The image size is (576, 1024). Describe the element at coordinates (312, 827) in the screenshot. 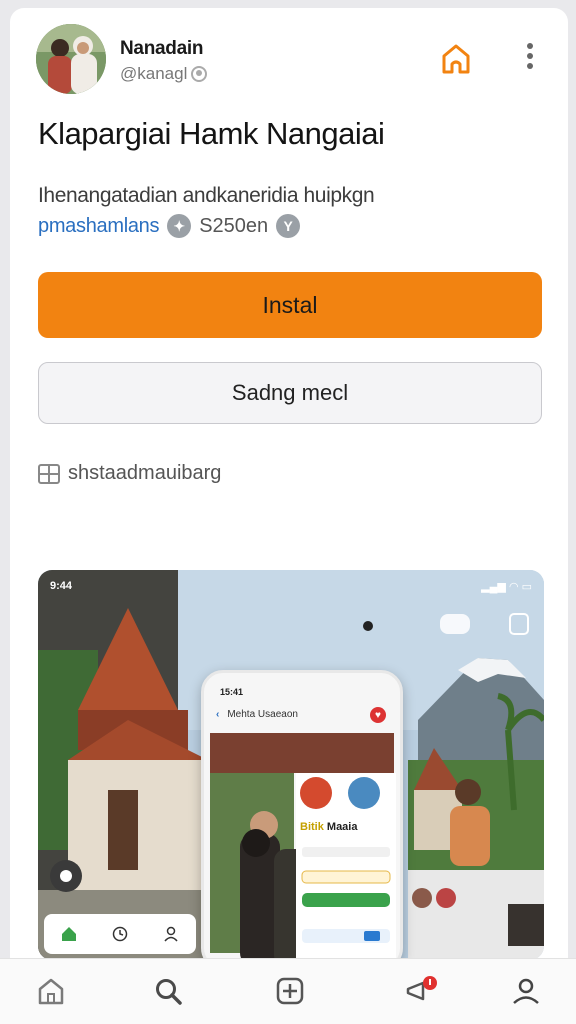

I see `phone-card-title-accent: Bitik` at that location.